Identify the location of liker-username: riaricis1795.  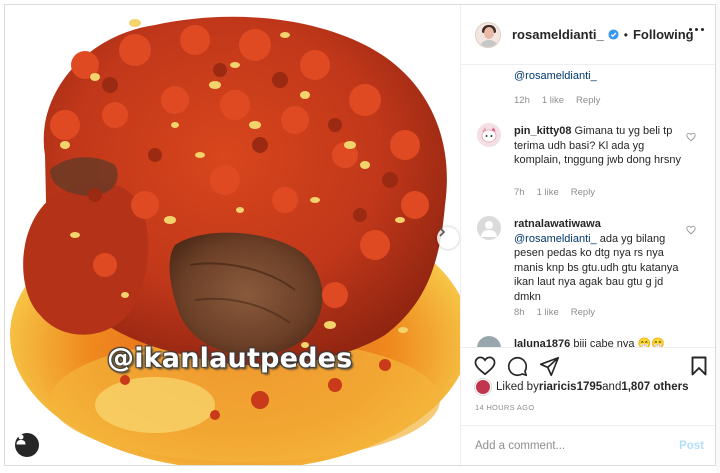
(570, 387).